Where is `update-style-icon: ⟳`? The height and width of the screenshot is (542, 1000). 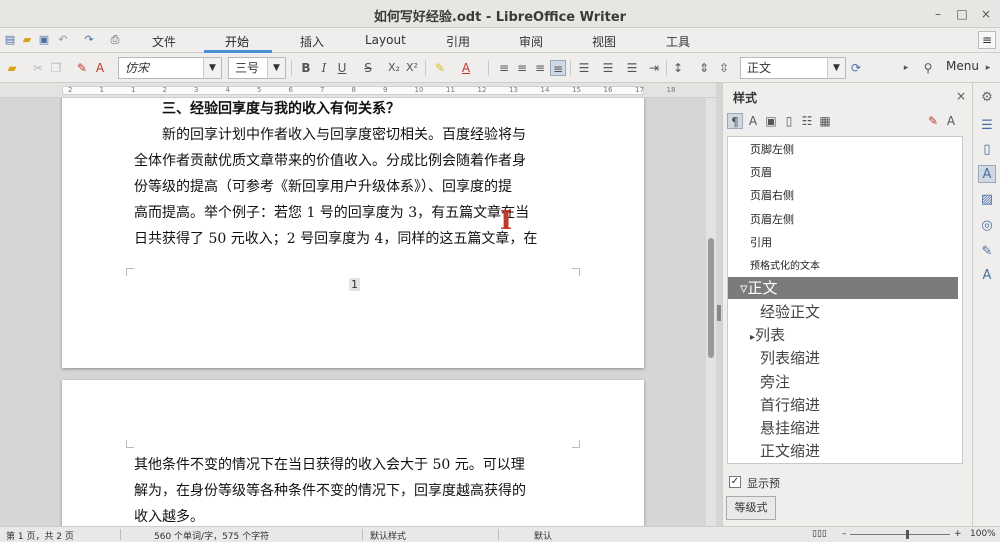
update-style-icon: ⟳ is located at coordinates (856, 68).